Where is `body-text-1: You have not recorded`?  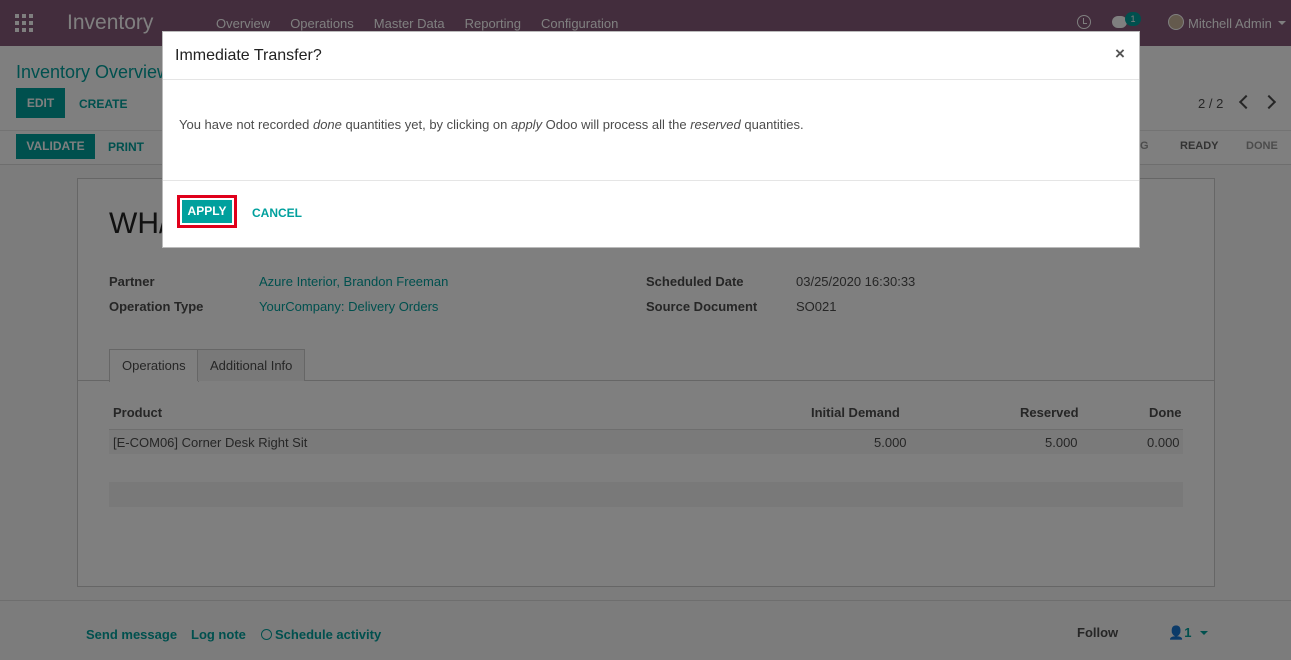 body-text-1: You have not recorded is located at coordinates (246, 124).